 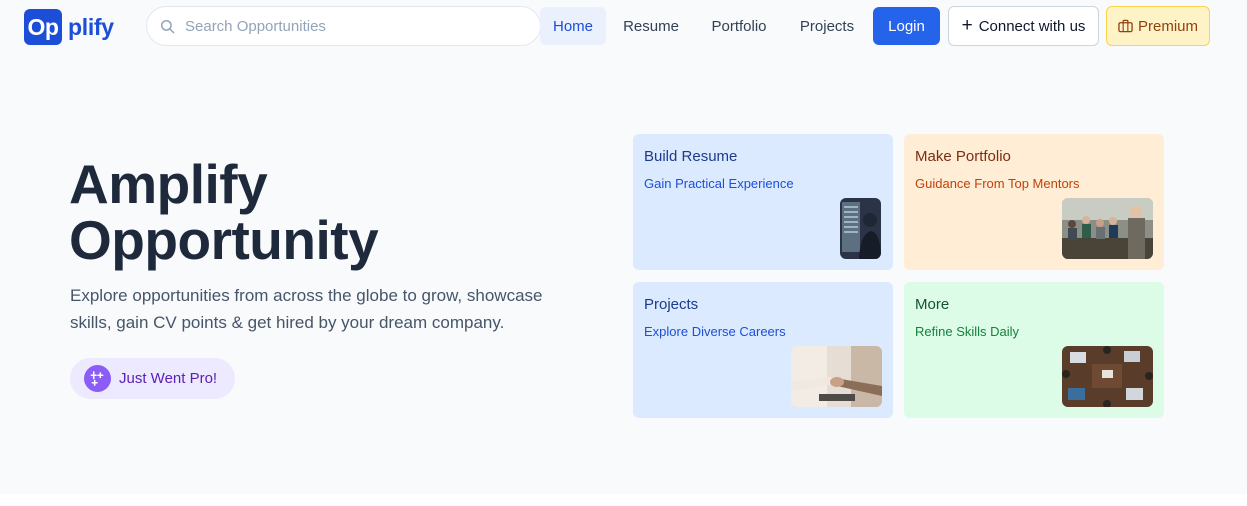 I want to click on hero-title-line1: Amplify, so click(x=168, y=184).